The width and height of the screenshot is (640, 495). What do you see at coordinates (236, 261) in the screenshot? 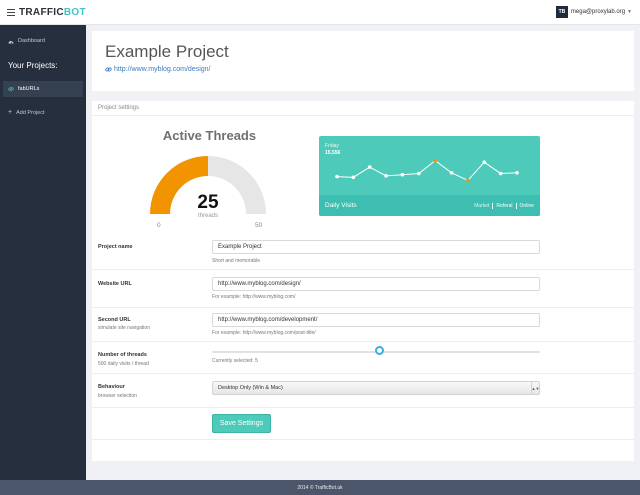
I see `project-name-help: Short and memorable` at bounding box center [236, 261].